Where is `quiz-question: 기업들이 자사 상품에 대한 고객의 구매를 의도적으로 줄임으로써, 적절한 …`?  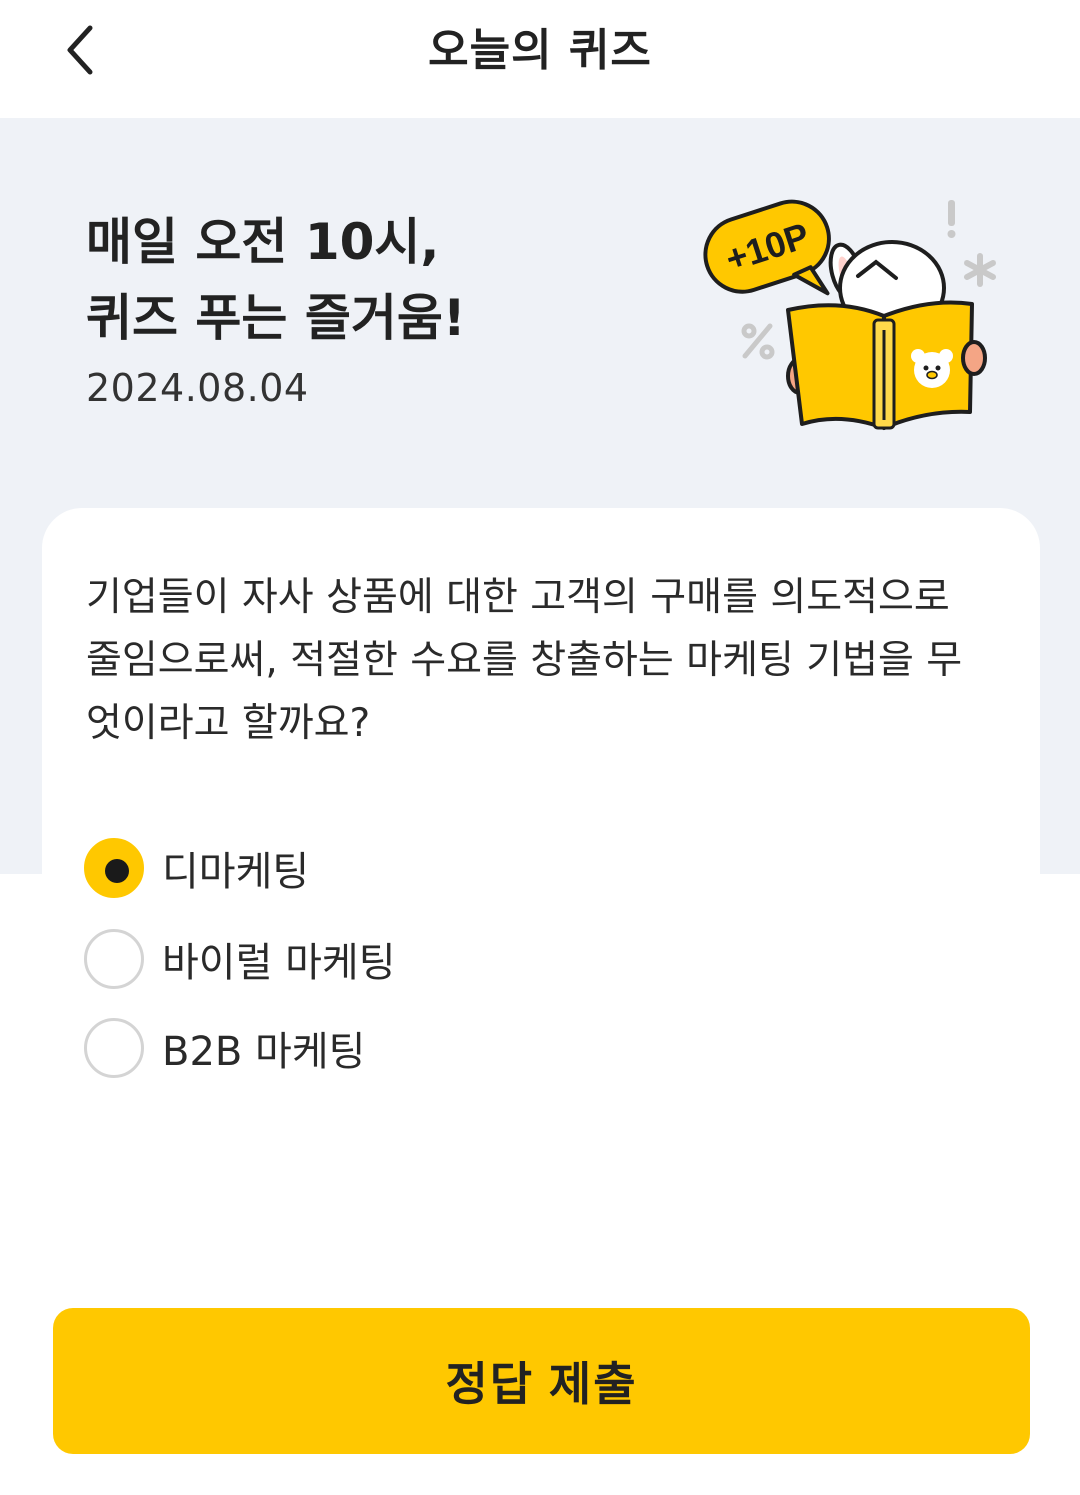
quiz-question: 기업들이 자사 상품에 대한 고객의 구매를 의도적으로 줄임으로써, 적절한 … is located at coordinates (524, 660).